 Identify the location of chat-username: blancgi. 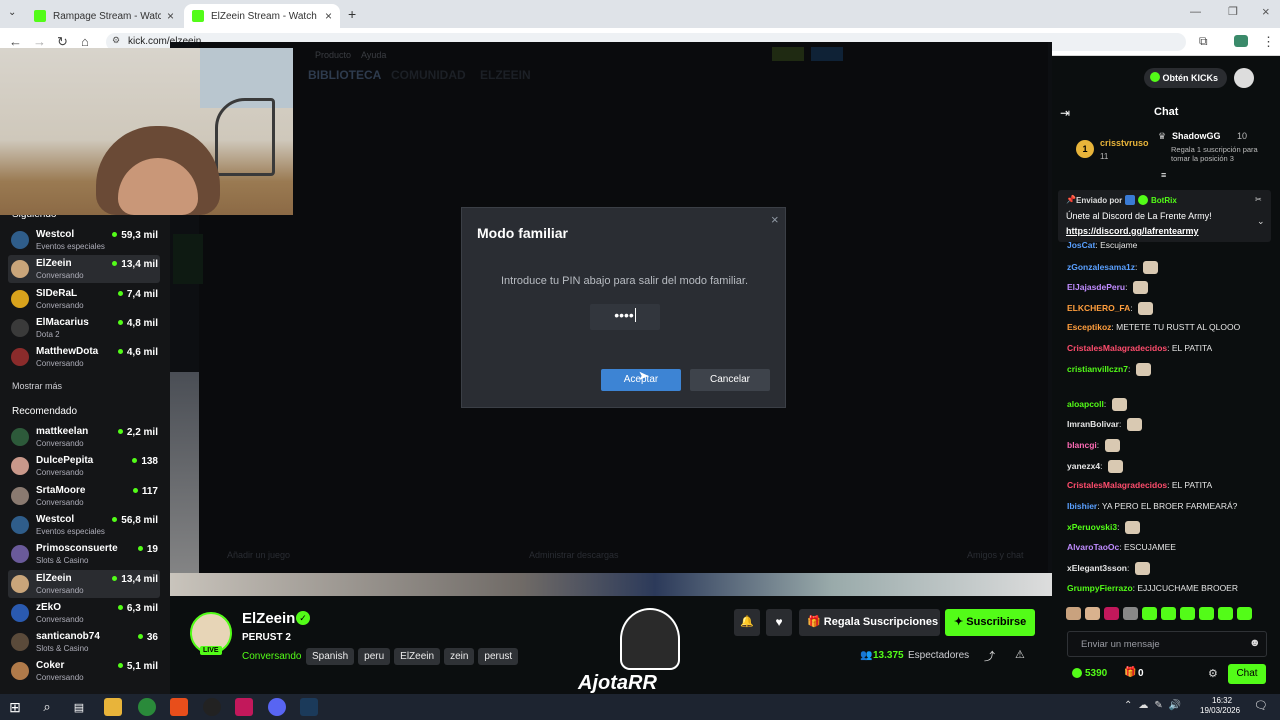
(1082, 445).